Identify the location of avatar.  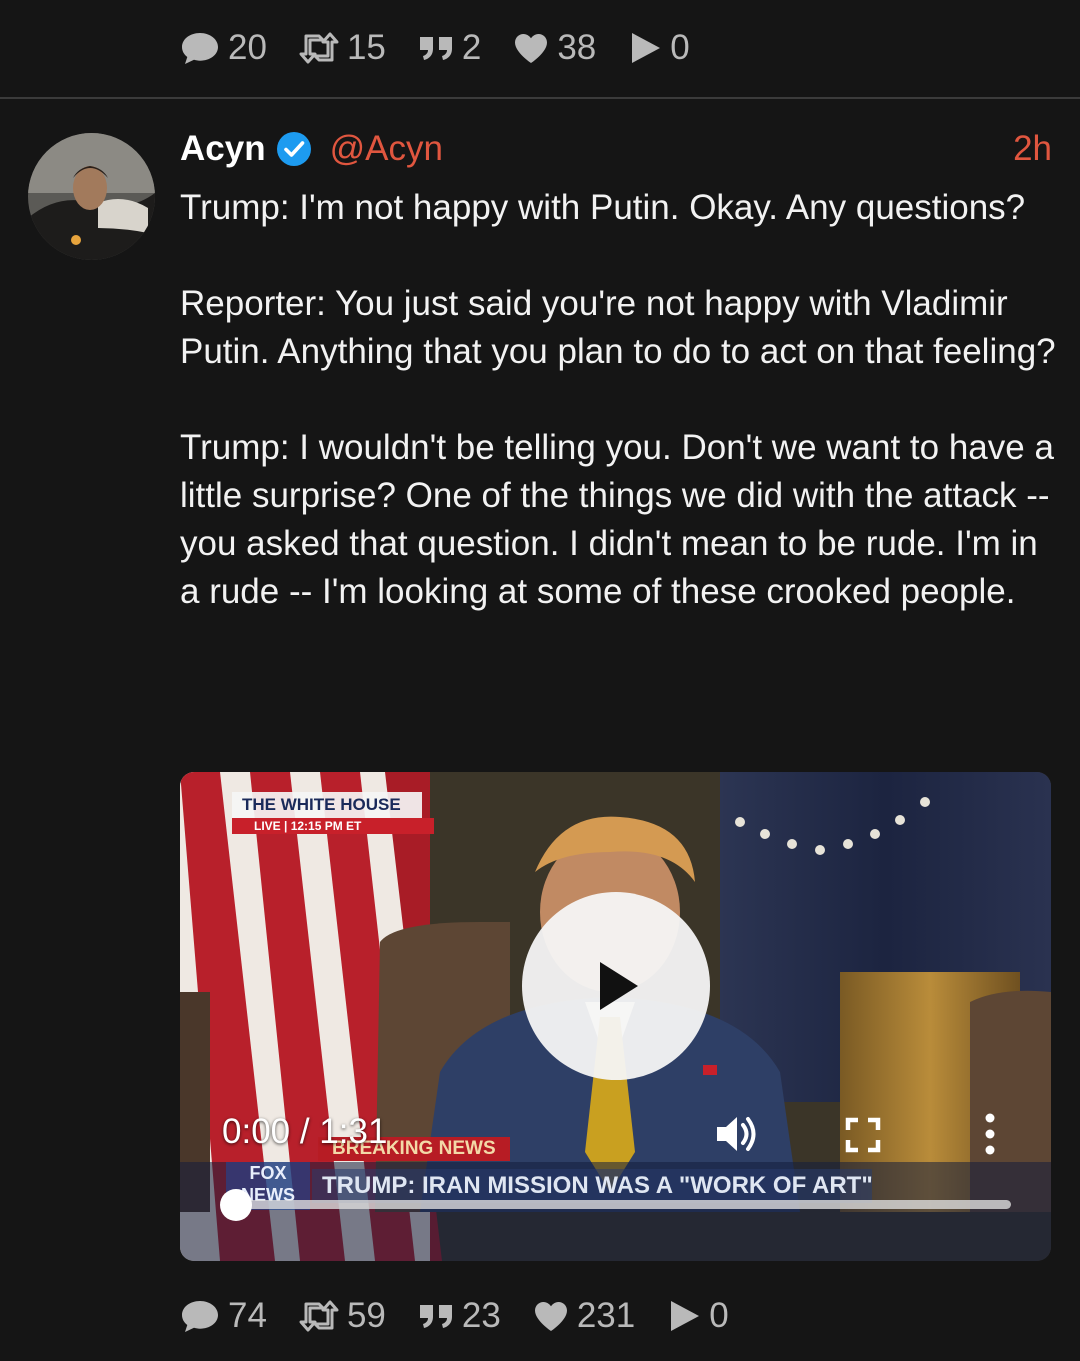
(91, 196).